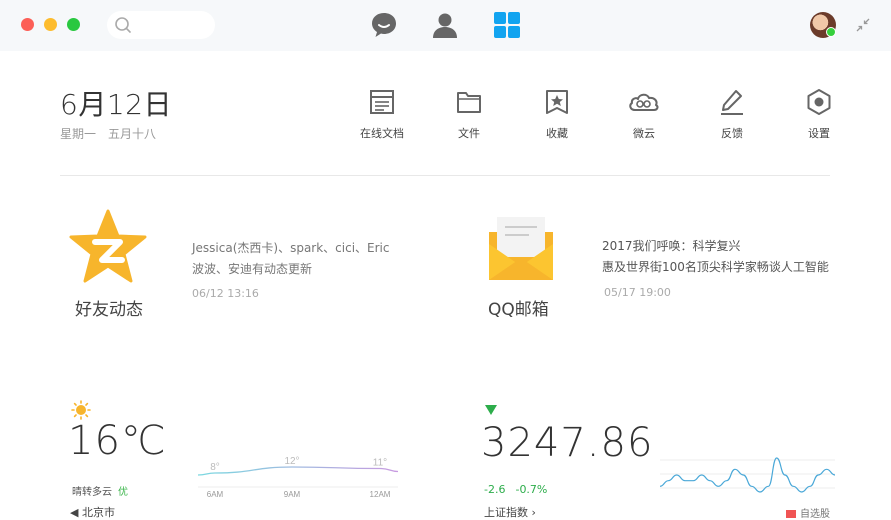 The height and width of the screenshot is (520, 891). Describe the element at coordinates (81, 410) in the screenshot. I see `sun-icon` at that location.